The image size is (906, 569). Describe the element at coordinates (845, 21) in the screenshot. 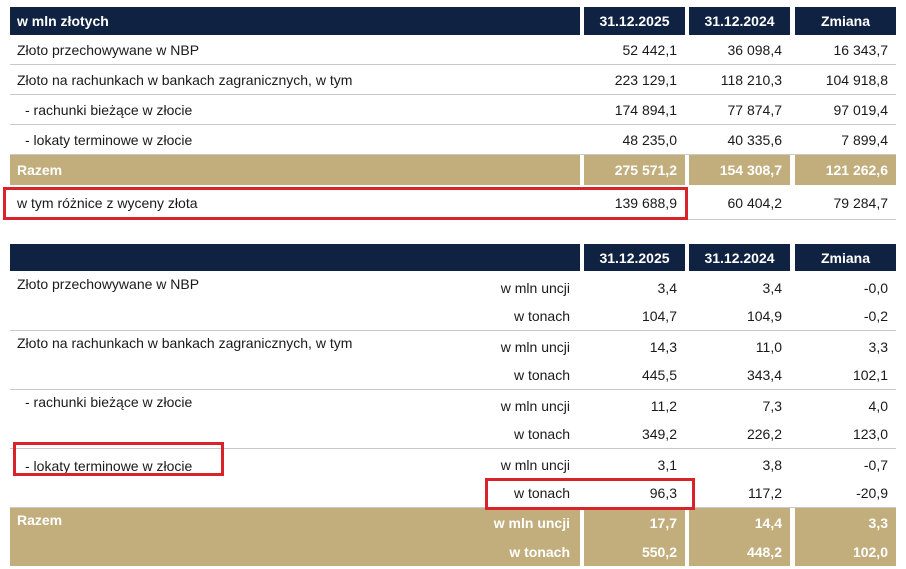

I see `table1-header-change: Zmiana` at that location.